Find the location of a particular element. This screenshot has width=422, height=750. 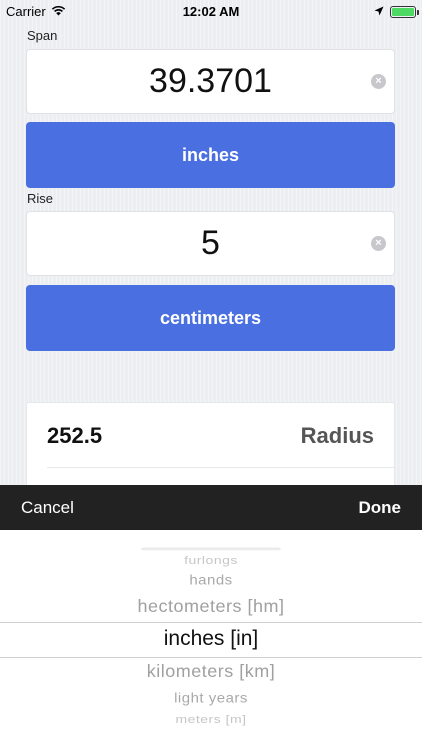

rise-input: 5 × is located at coordinates (210, 243).